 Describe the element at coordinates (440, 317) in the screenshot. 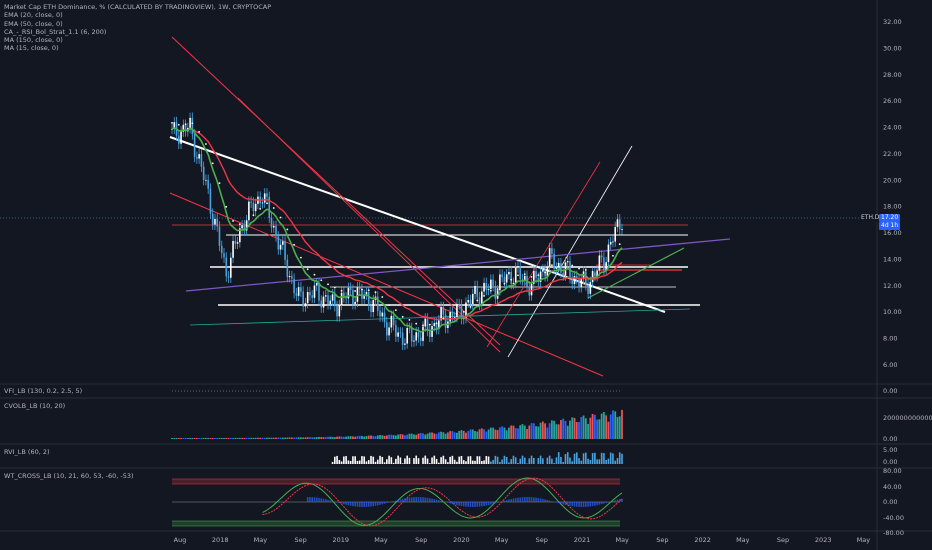

I see `trendline-teal` at that location.